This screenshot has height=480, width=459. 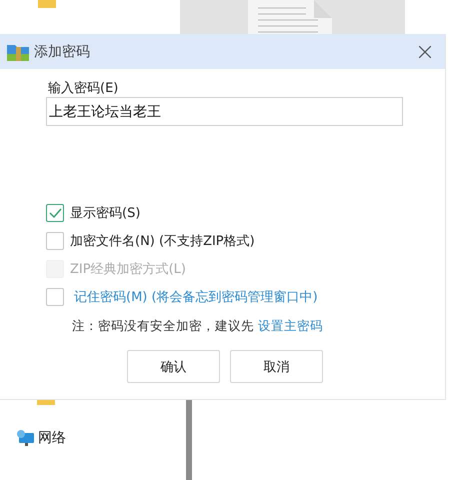 What do you see at coordinates (62, 51) in the screenshot?
I see `dialog-title: 添加密码` at bounding box center [62, 51].